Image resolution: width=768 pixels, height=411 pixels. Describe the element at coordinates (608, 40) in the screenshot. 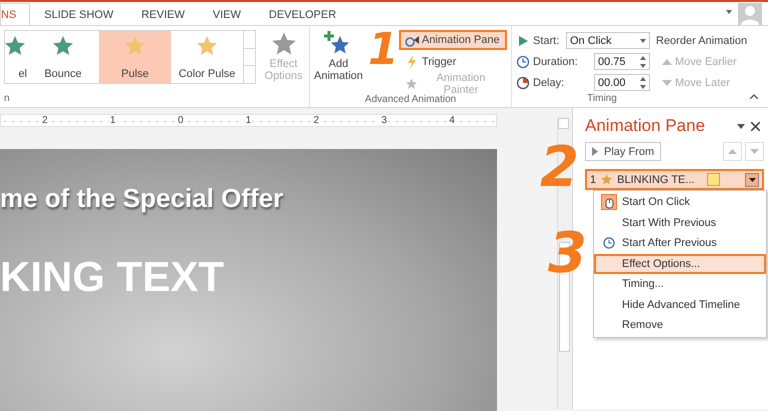

I see `start-dropdown: On Click` at that location.